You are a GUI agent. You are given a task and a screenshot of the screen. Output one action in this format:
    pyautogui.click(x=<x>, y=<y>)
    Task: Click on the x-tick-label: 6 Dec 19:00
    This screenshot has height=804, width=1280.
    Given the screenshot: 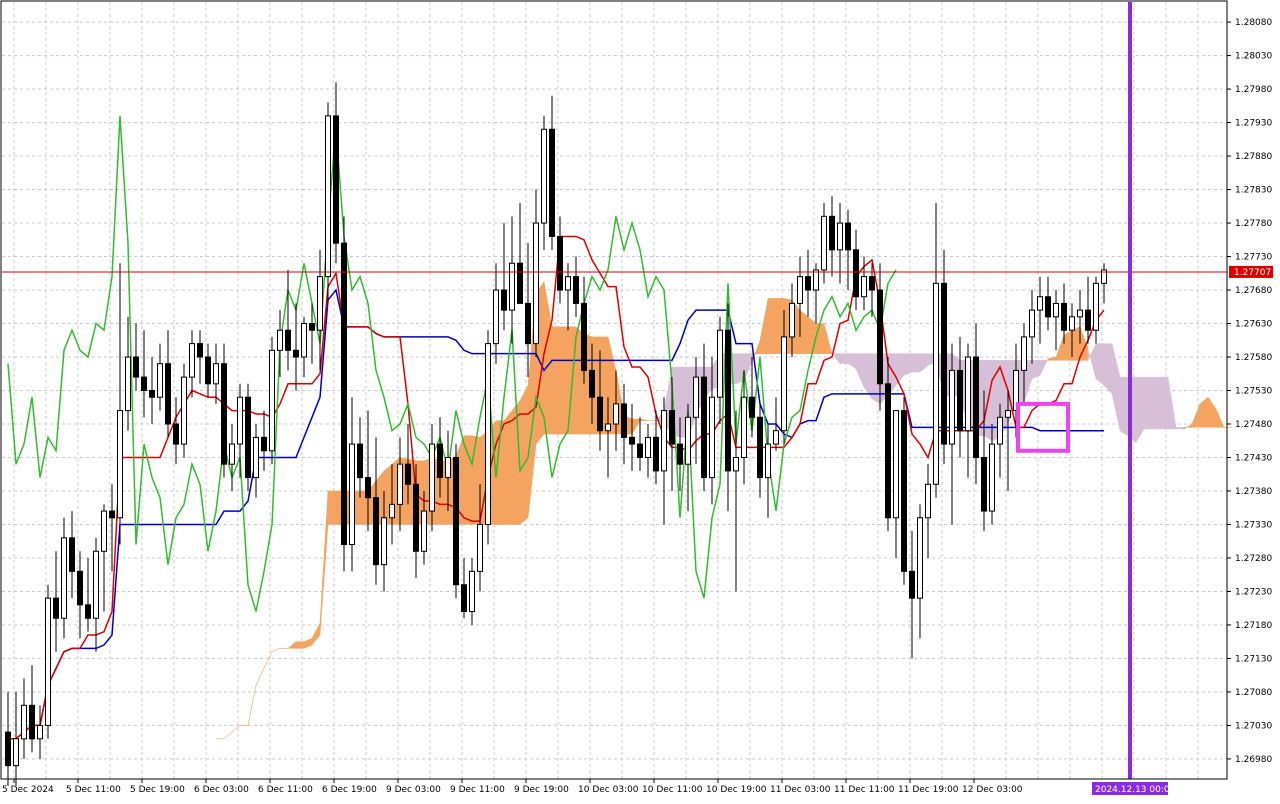 What is the action you would take?
    pyautogui.click(x=349, y=790)
    